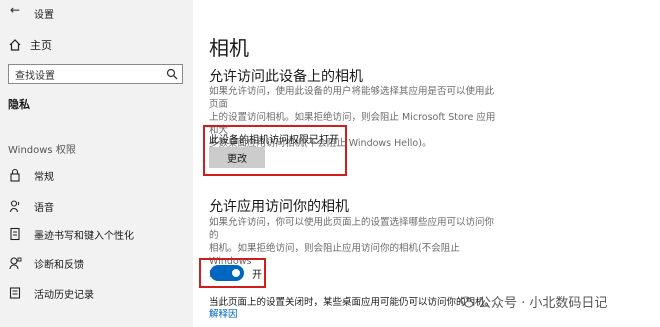  What do you see at coordinates (543, 303) in the screenshot?
I see `watermark-text: 公众号 · 小北数码日记` at bounding box center [543, 303].